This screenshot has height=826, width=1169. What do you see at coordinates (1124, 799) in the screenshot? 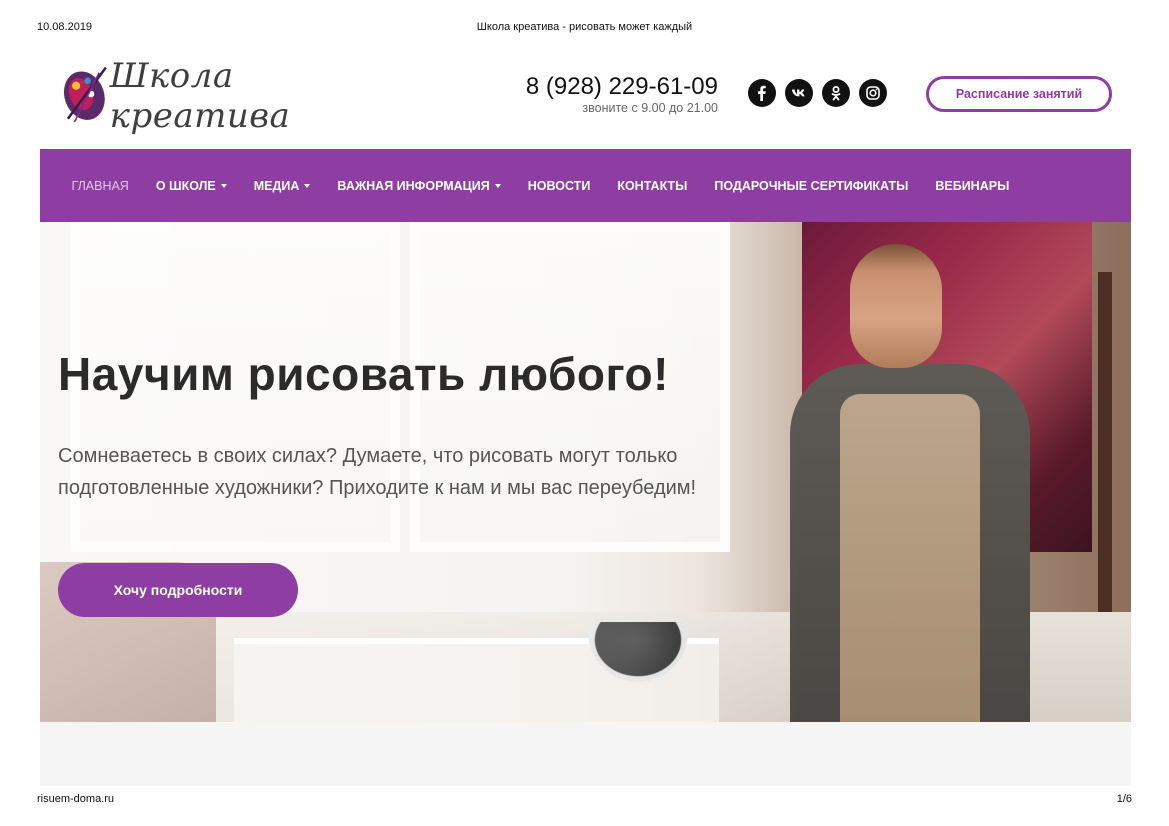
I see `print-page-number: 1/6` at bounding box center [1124, 799].